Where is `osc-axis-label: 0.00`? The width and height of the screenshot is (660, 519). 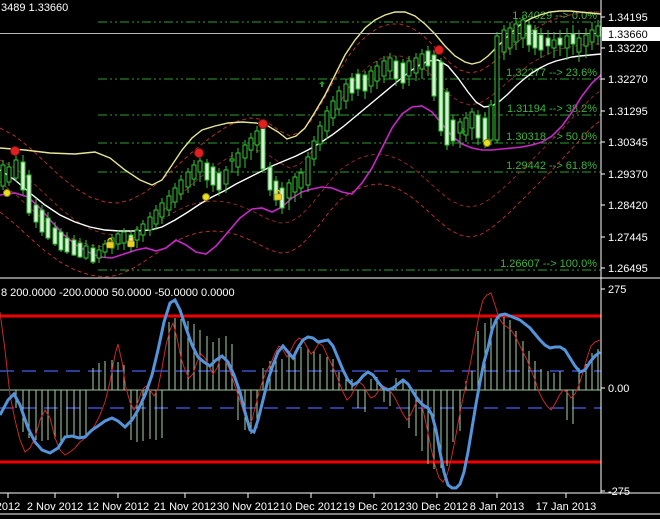
osc-axis-label: 0.00 is located at coordinates (618, 389).